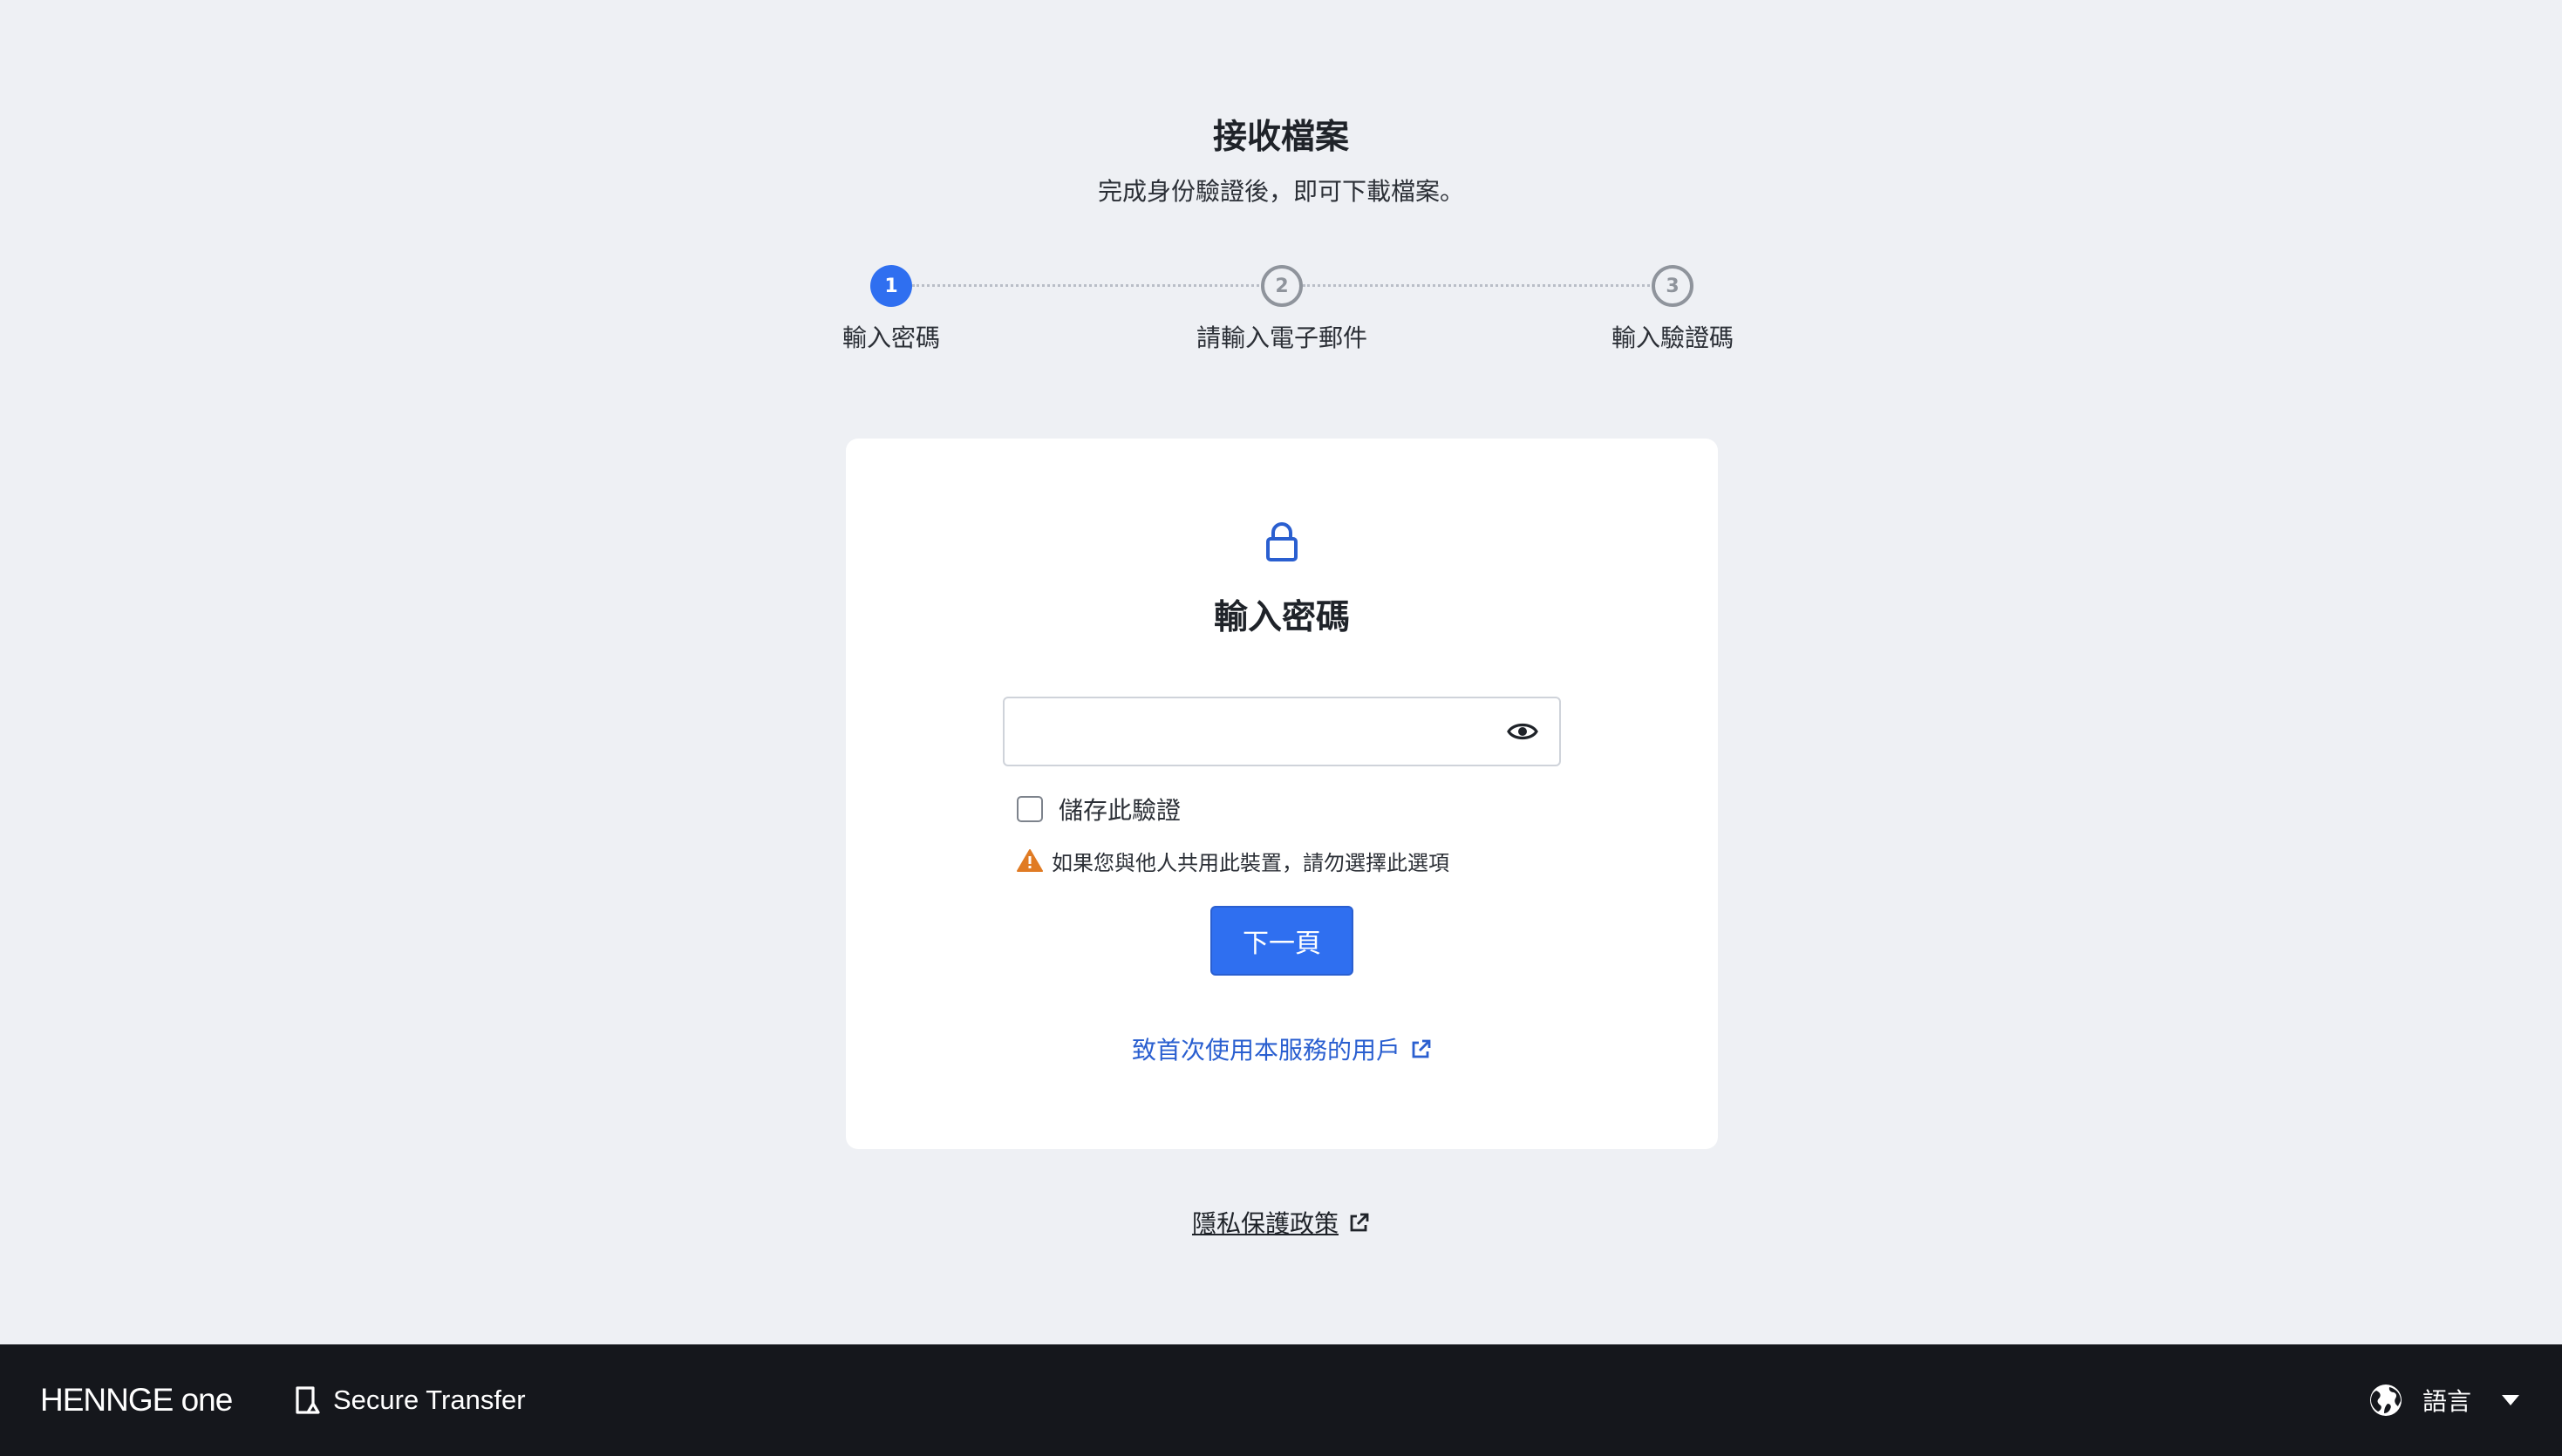  I want to click on lock-icon, so click(1282, 541).